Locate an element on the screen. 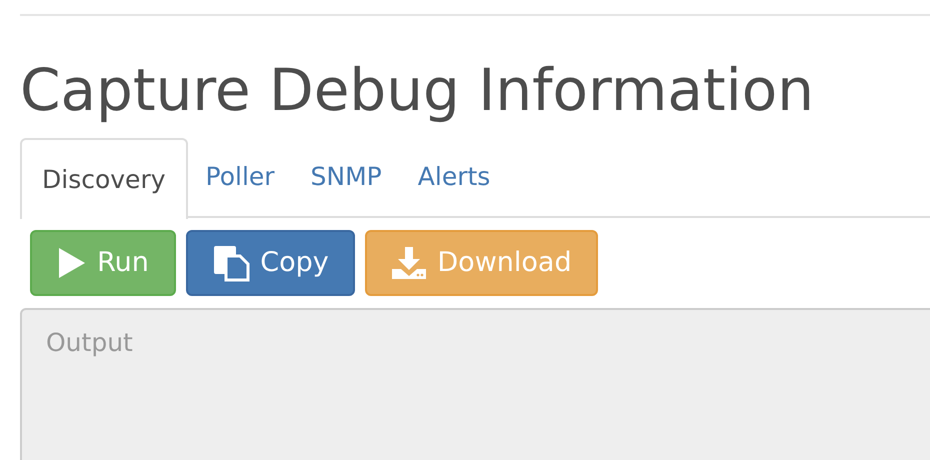 This screenshot has width=930, height=460. tab: SNMP is located at coordinates (346, 177).